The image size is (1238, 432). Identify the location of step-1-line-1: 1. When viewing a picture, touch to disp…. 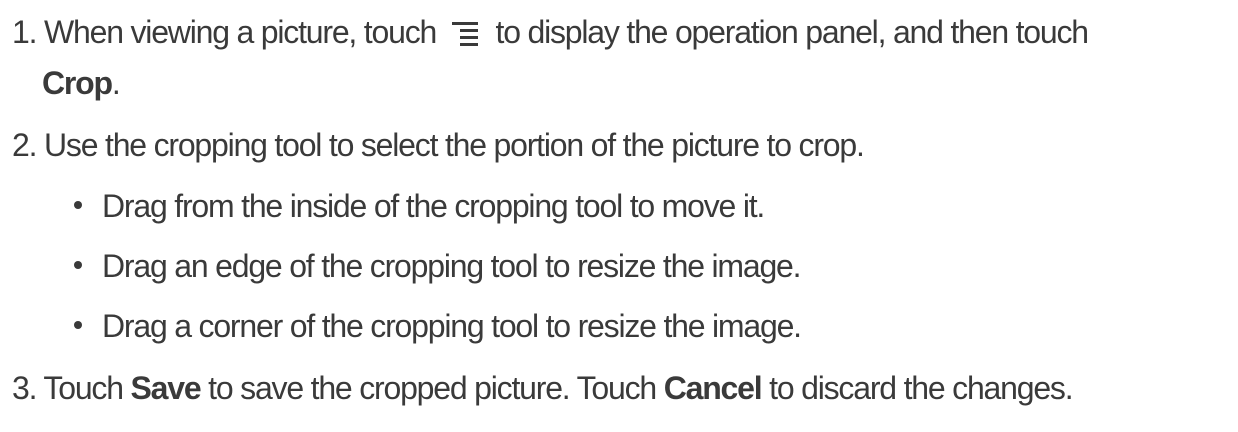
(551, 32).